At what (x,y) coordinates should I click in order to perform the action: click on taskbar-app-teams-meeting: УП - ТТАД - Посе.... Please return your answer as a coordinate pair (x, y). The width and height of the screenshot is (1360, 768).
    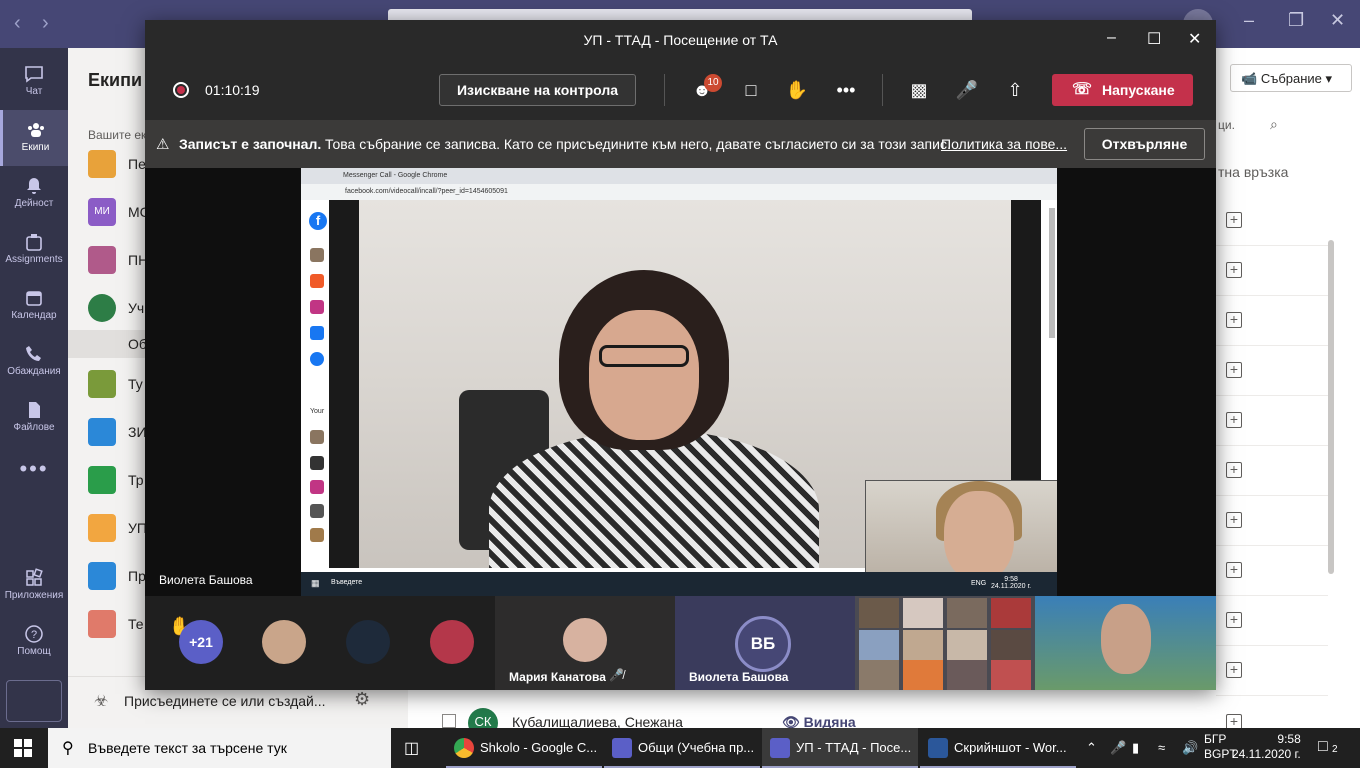
    Looking at the image, I should click on (840, 748).